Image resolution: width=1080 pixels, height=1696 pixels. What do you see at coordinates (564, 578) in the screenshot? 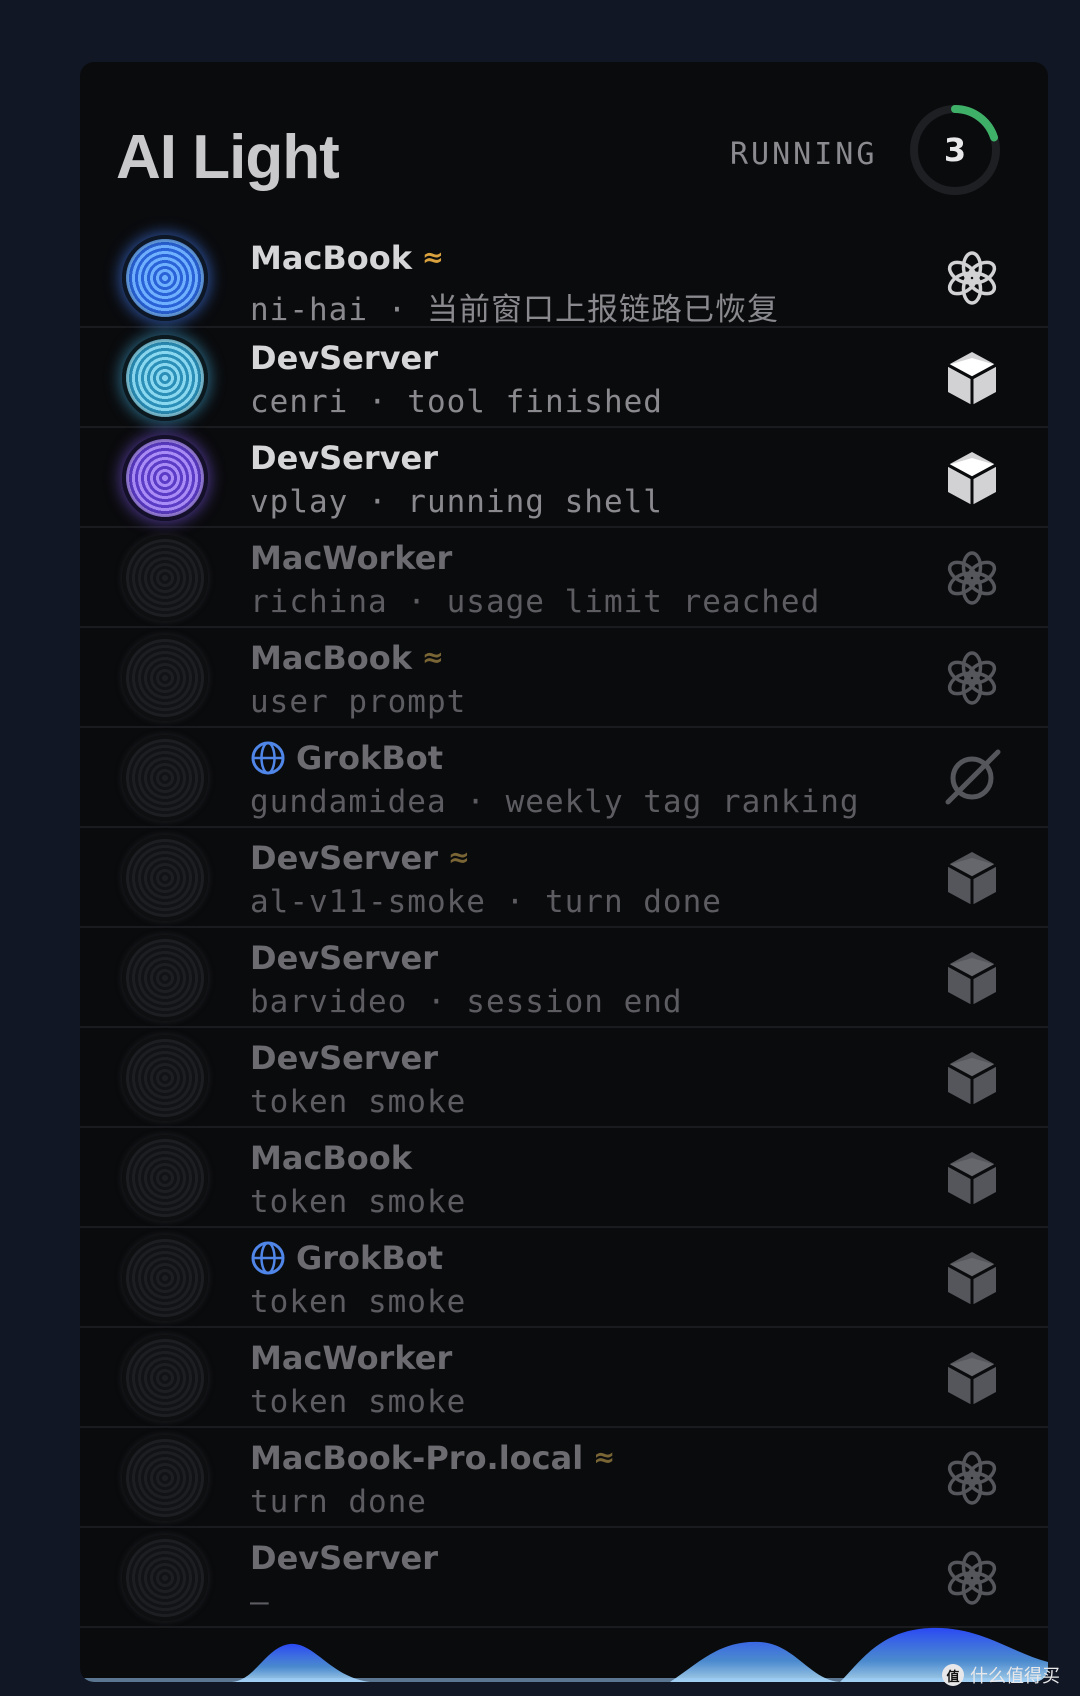
I see `session-row: MacWorker richina · usage limit reached` at bounding box center [564, 578].